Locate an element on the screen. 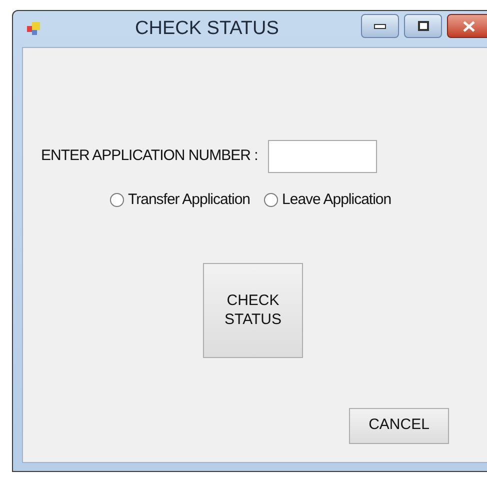 The height and width of the screenshot is (478, 487). application-number-field is located at coordinates (322, 156).